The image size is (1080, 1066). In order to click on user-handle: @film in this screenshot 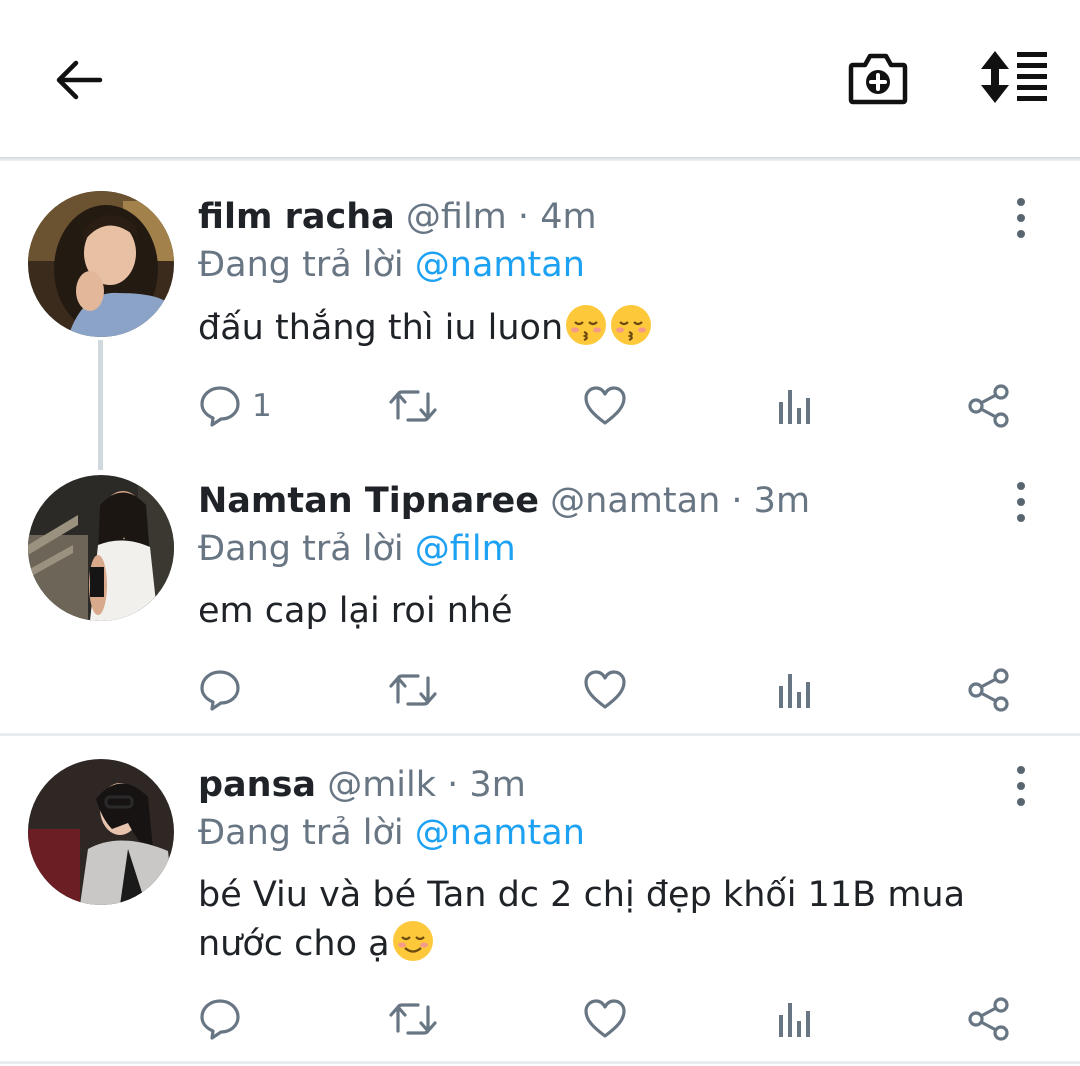, I will do `click(456, 217)`.